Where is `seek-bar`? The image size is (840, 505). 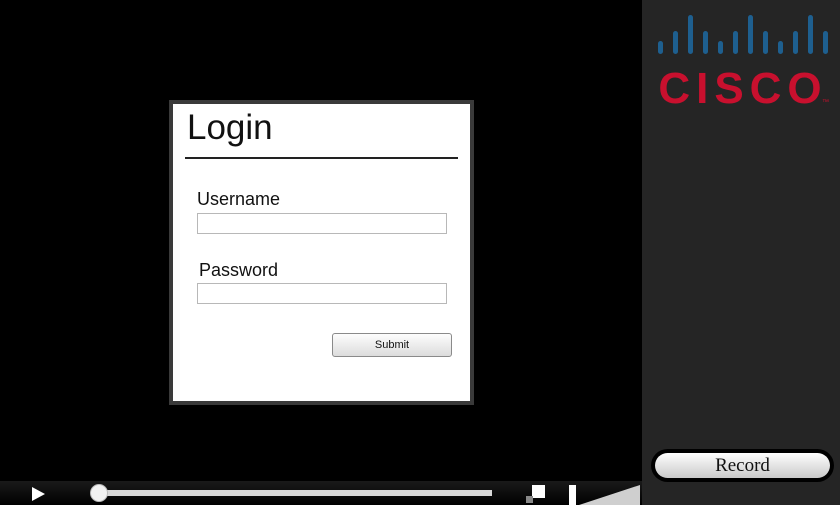
seek-bar is located at coordinates (296, 493).